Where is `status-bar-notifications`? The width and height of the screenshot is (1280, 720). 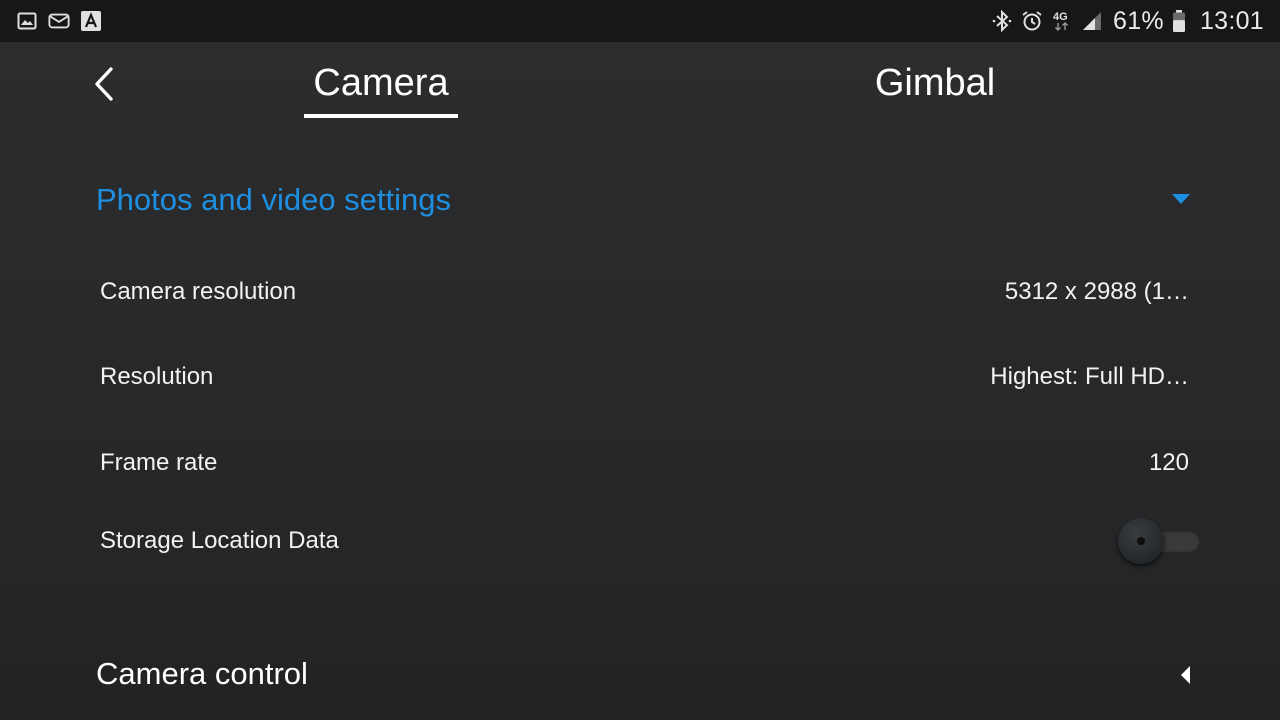
status-bar-notifications is located at coordinates (64, 21).